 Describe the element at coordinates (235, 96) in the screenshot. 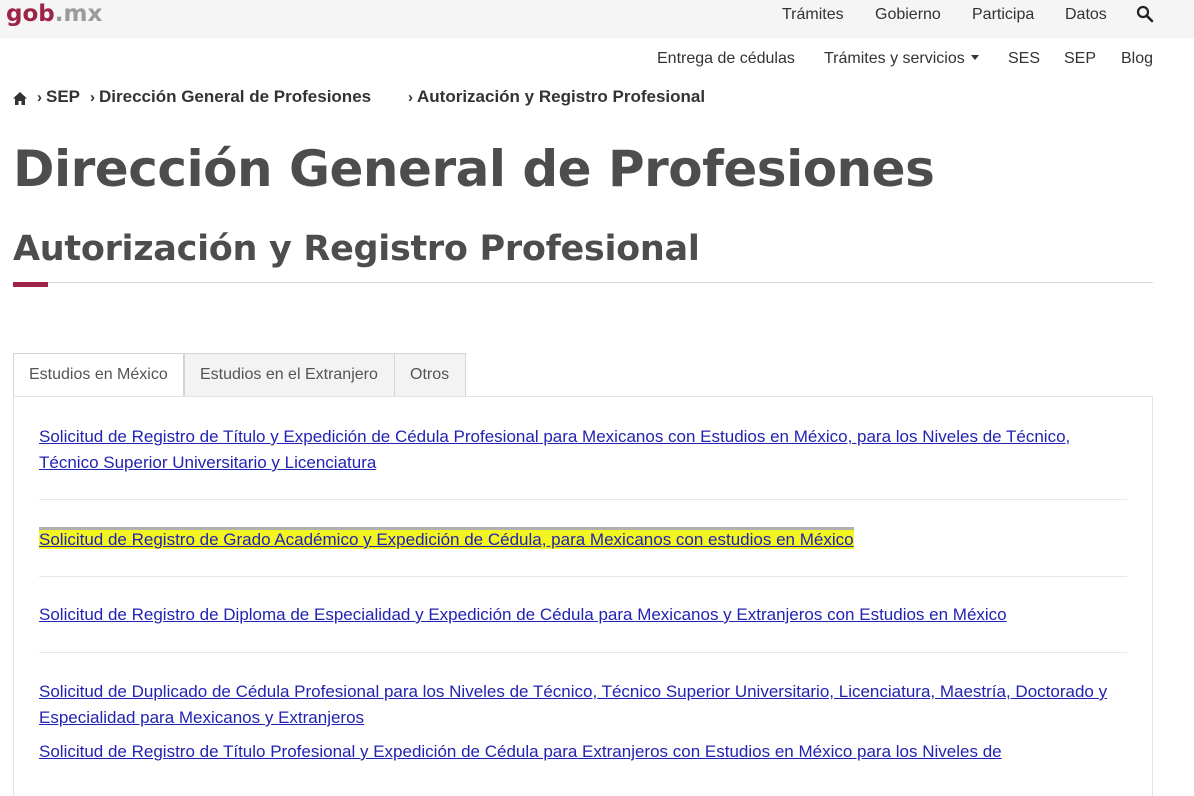

I see `breadcrumb-label: Dirección General de Profesiones` at that location.